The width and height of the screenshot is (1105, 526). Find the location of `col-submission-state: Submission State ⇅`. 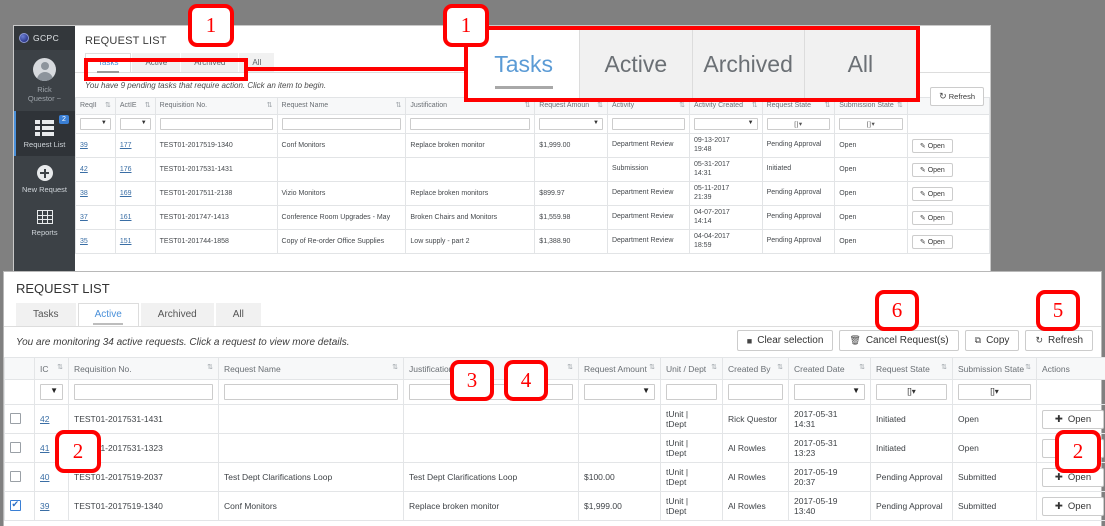

col-submission-state: Submission State ⇅ is located at coordinates (994, 368).